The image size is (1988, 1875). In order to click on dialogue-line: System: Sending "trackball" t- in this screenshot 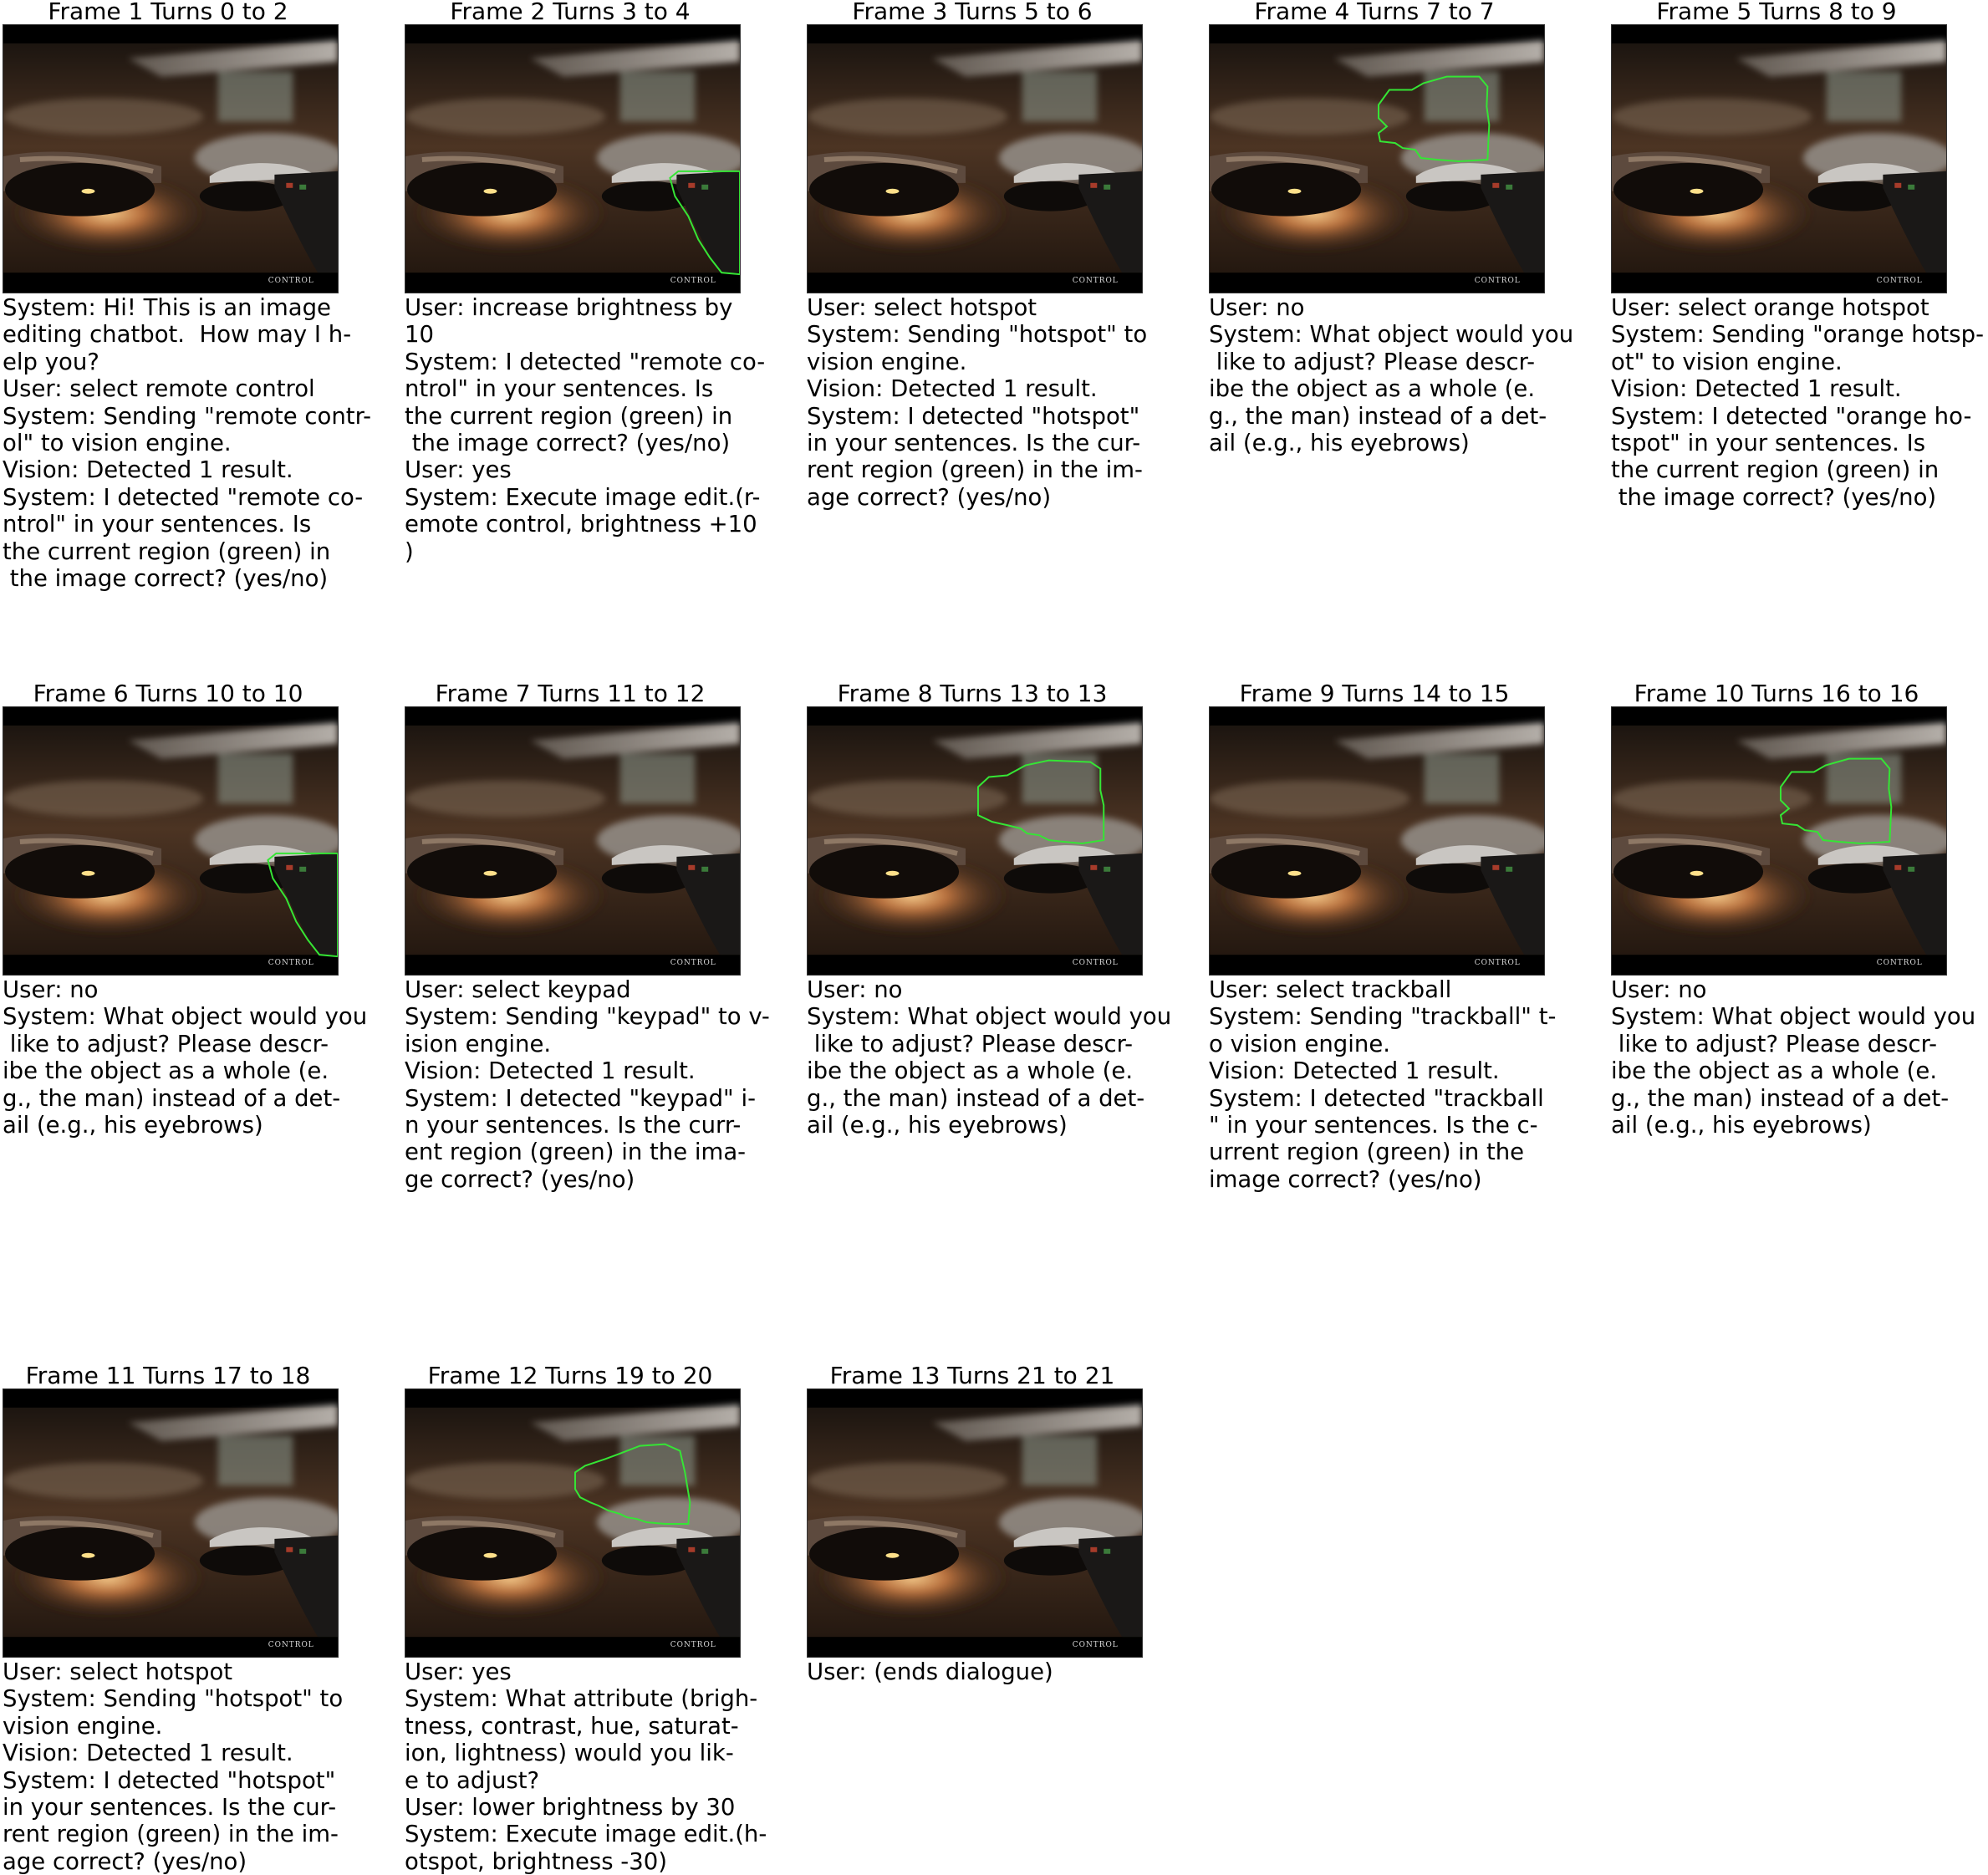, I will do `click(1383, 1017)`.